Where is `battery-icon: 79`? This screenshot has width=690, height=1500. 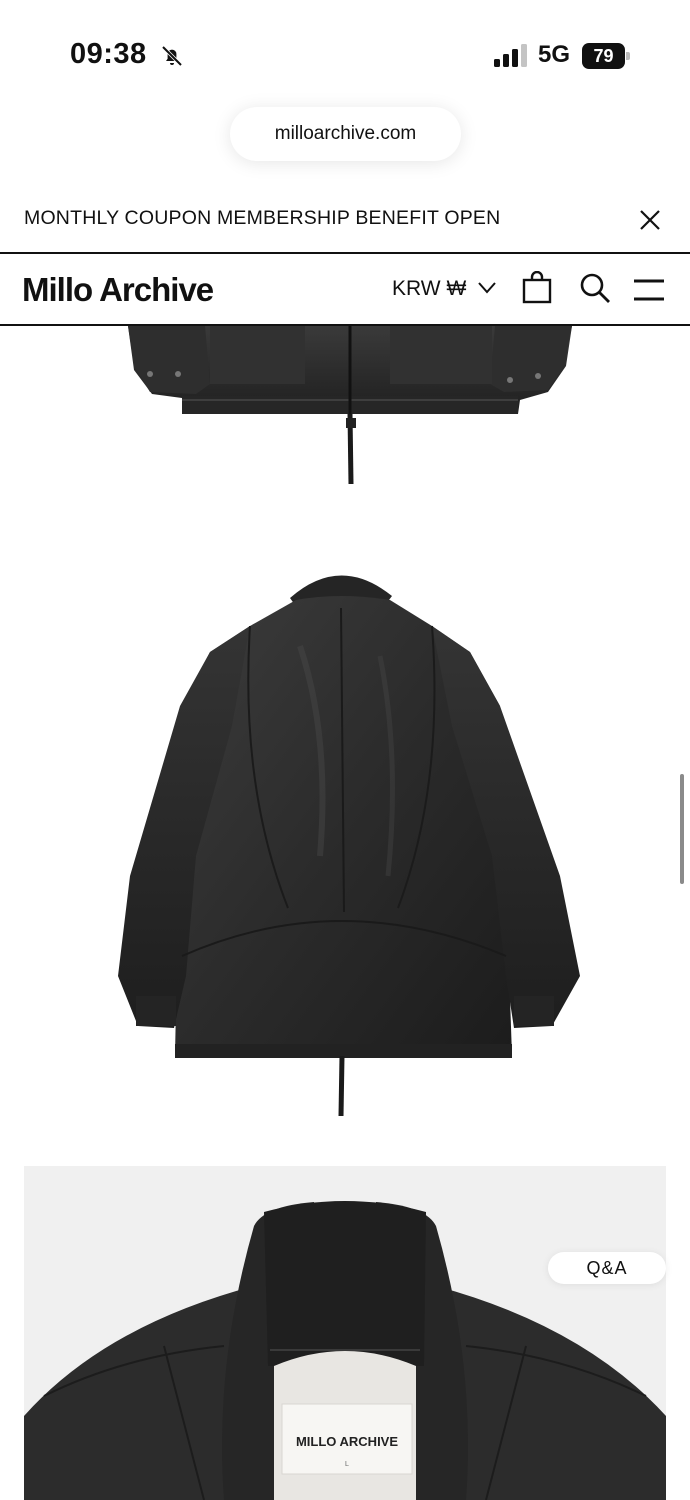
battery-icon: 79 is located at coordinates (606, 56).